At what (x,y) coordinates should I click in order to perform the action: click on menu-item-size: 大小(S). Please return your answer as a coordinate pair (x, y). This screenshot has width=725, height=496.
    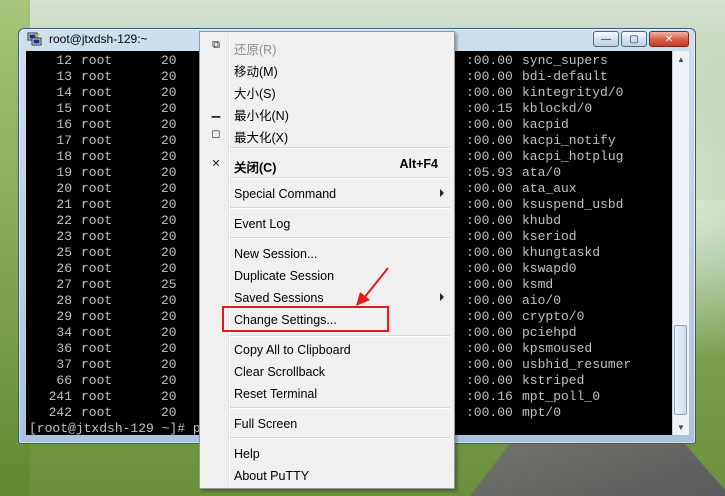
    Looking at the image, I should click on (327, 90).